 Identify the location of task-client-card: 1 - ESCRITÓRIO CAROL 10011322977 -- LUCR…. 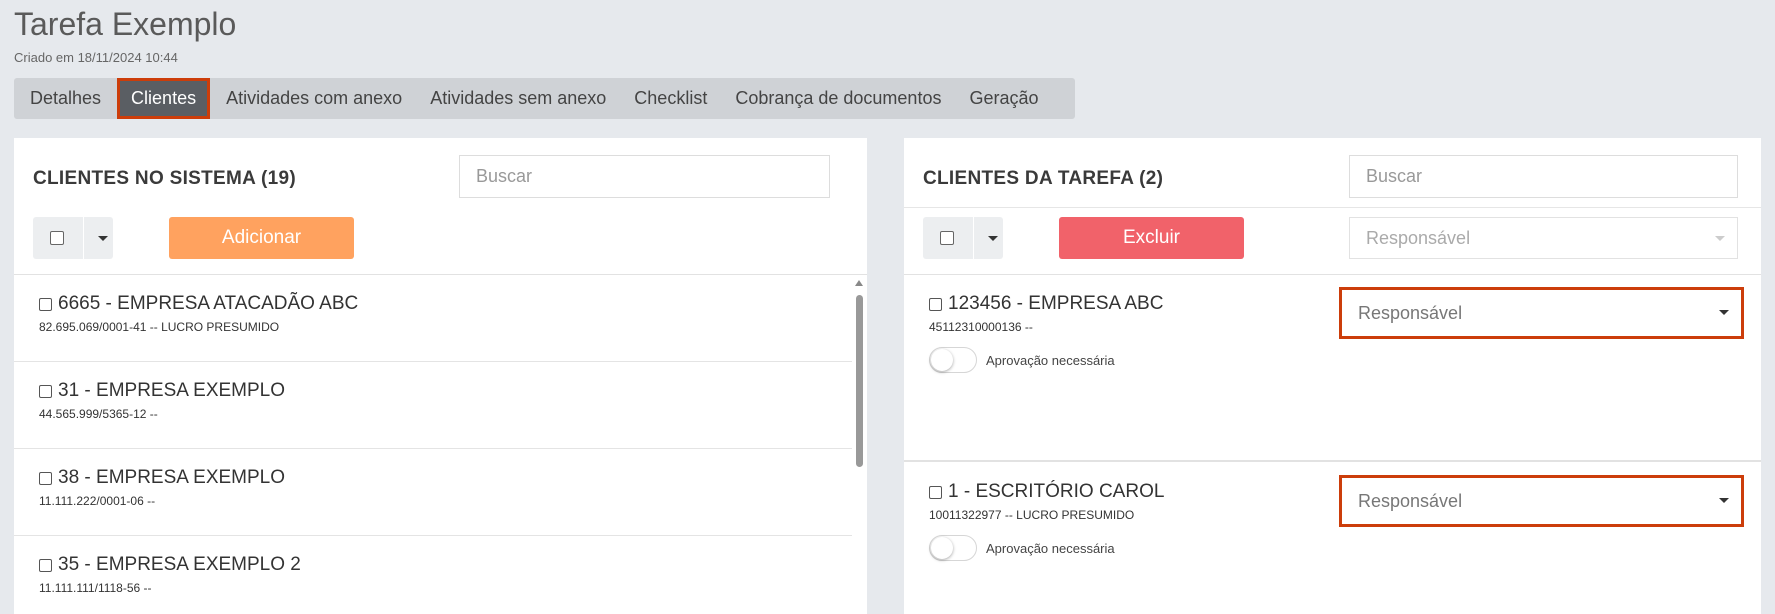
(1332, 538).